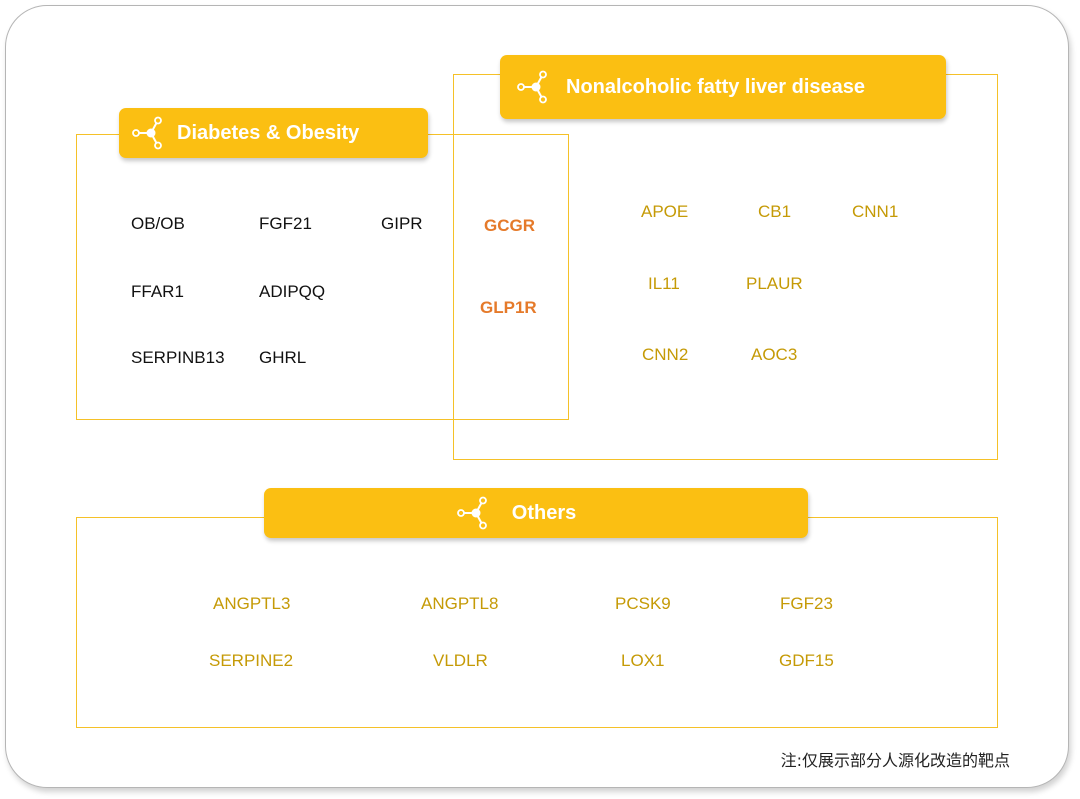 The height and width of the screenshot is (799, 1080). What do you see at coordinates (715, 86) in the screenshot?
I see `nafld-title: Nonalcoholic fatty liver disease` at bounding box center [715, 86].